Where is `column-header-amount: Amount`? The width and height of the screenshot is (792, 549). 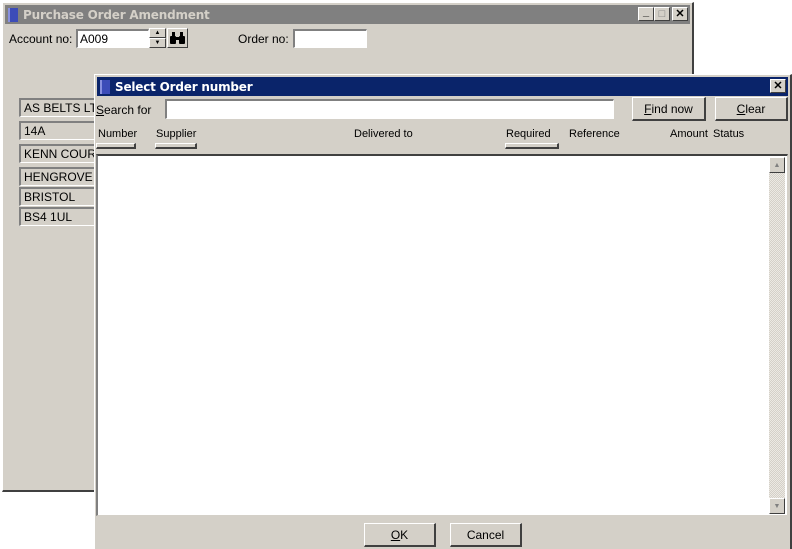
column-header-amount: Amount is located at coordinates (689, 134).